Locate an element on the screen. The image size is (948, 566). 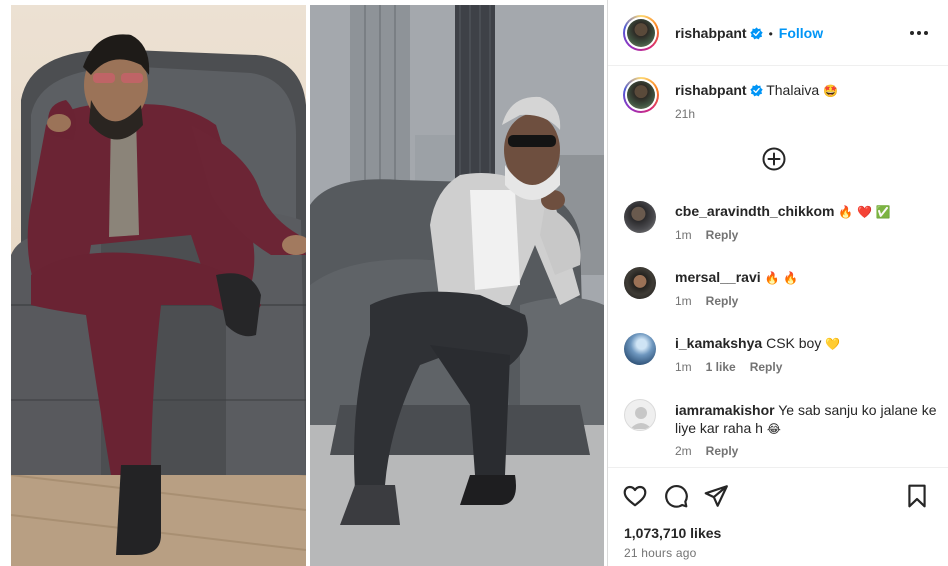
comment-text: CSK boy is located at coordinates (794, 343).